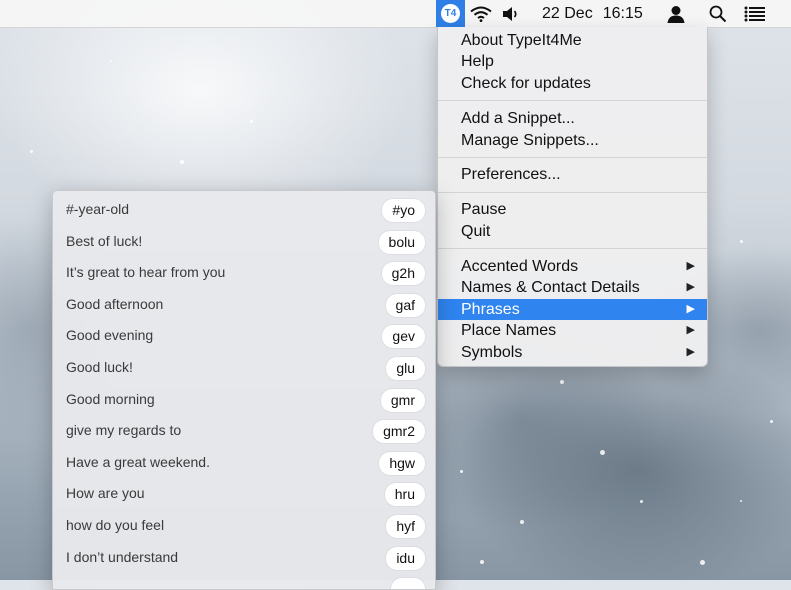 The height and width of the screenshot is (590, 791). Describe the element at coordinates (572, 330) in the screenshot. I see `menu-item-place-names: Place Names ▶` at that location.